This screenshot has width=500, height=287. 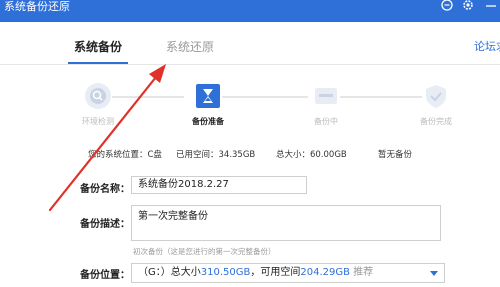 I want to click on backup-status: 暂无备份, so click(x=395, y=155).